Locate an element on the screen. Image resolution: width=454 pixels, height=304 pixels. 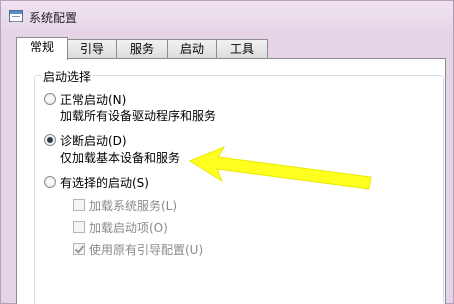
tab-strip: 常规 引导 服务 启动 工具 is located at coordinates (235, 48).